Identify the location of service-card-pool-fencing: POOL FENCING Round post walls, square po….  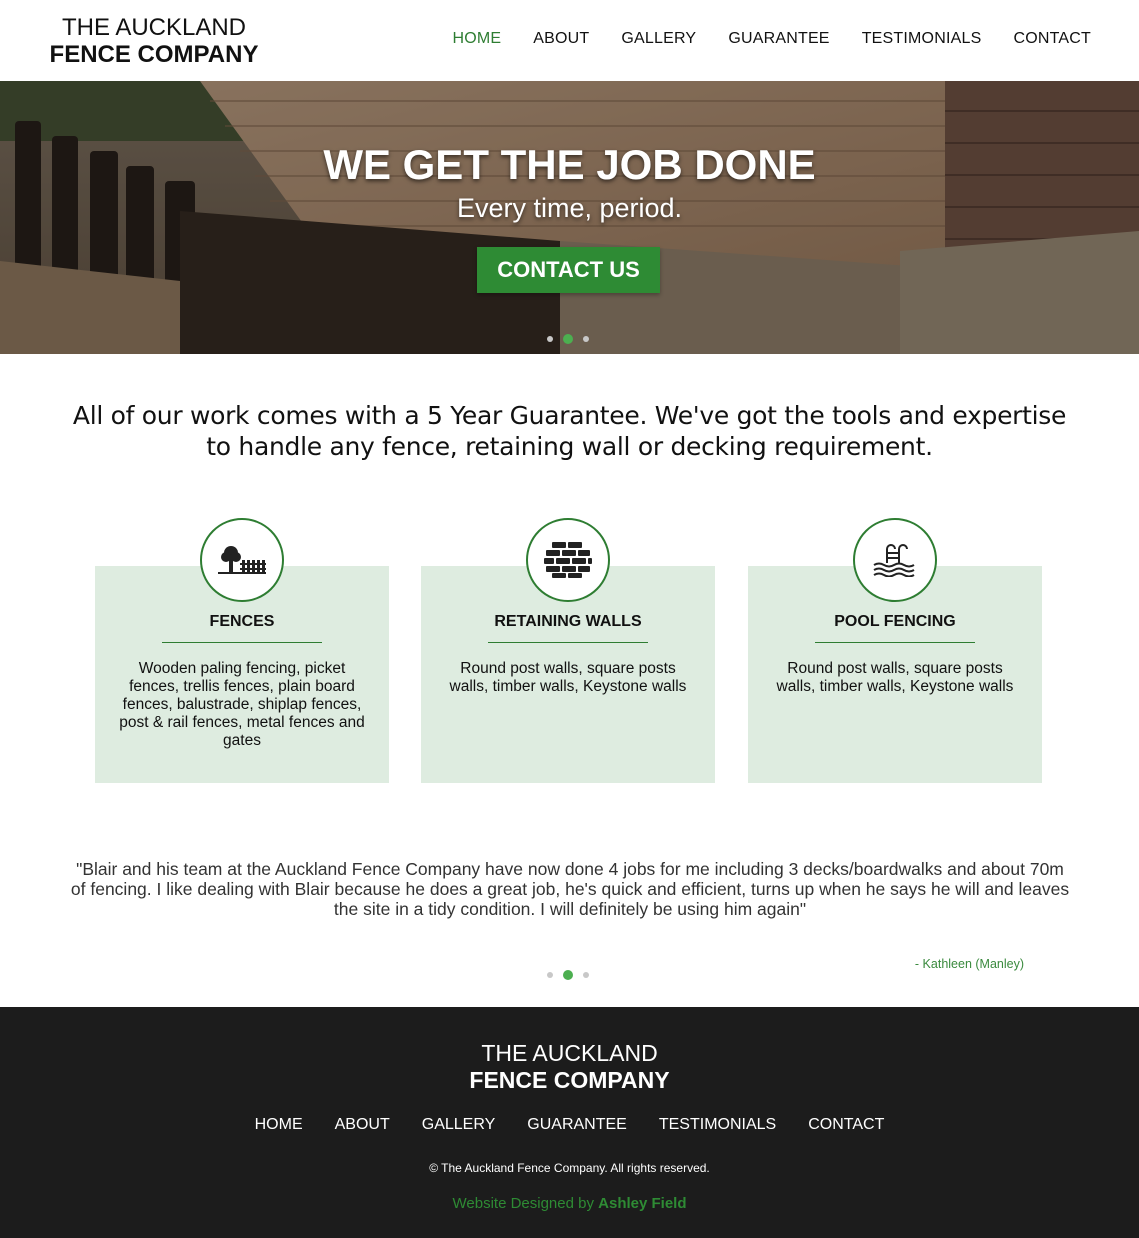
(895, 650).